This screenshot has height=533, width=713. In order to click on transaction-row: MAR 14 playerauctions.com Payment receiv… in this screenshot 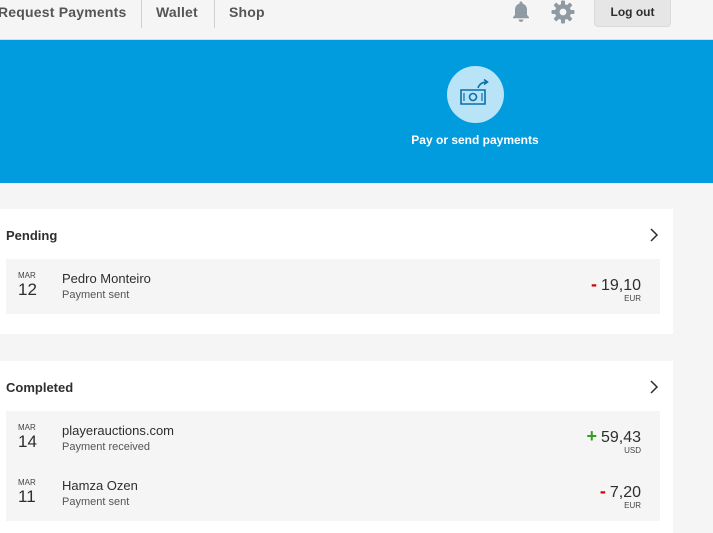, I will do `click(333, 438)`.